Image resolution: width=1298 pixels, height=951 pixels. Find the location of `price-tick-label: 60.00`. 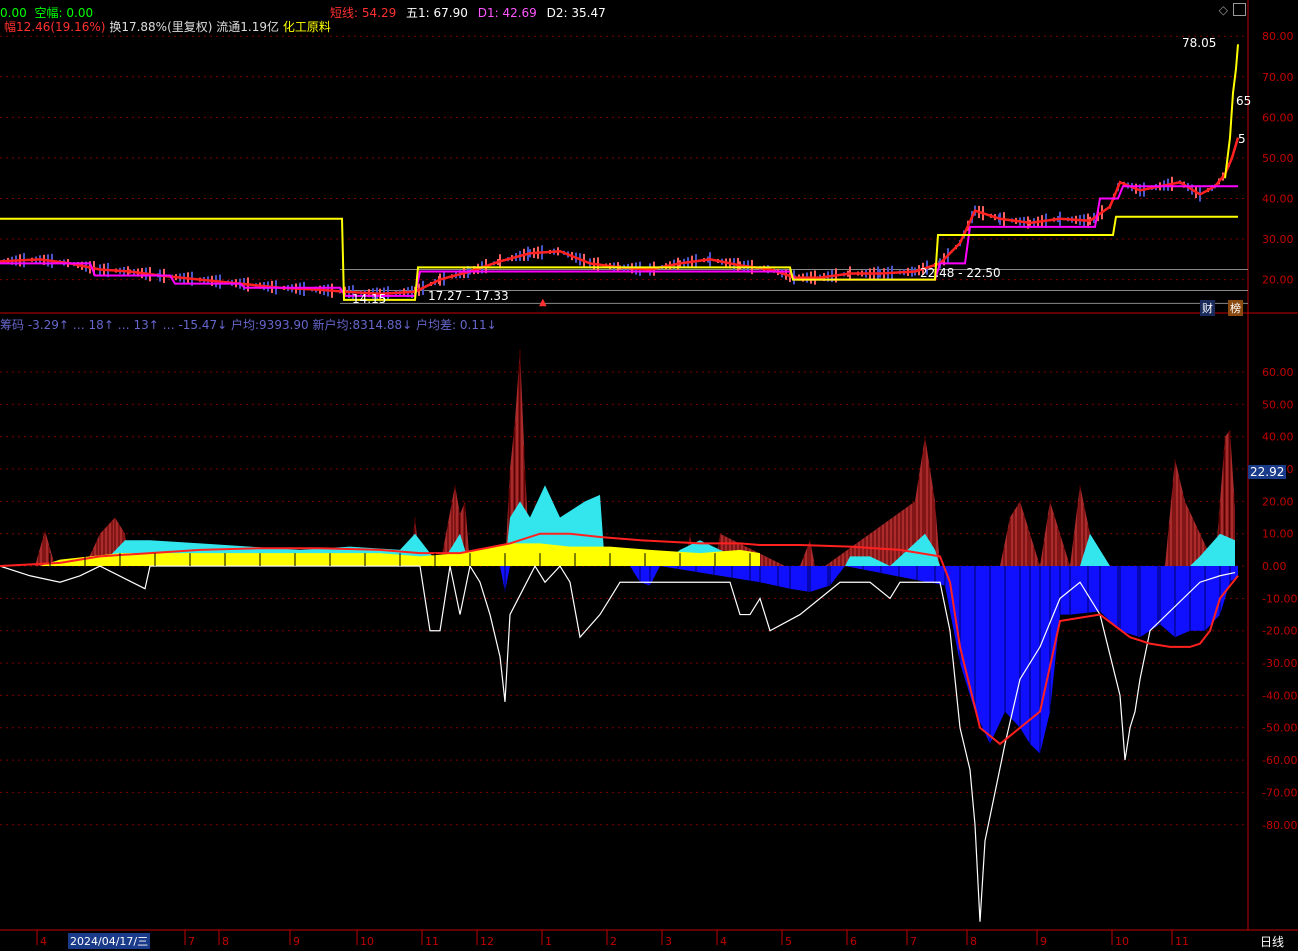

price-tick-label: 60.00 is located at coordinates (1278, 117).